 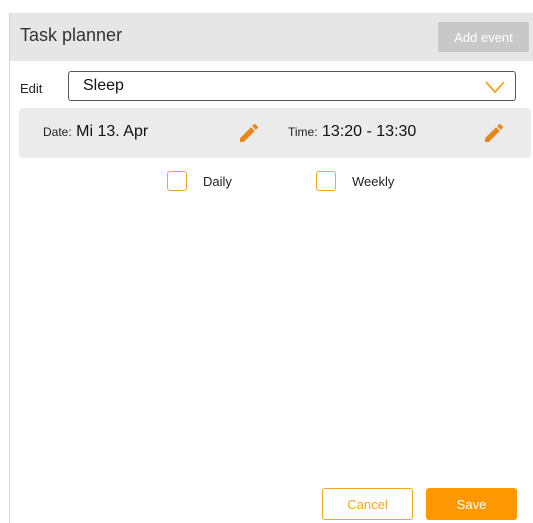 What do you see at coordinates (71, 35) in the screenshot?
I see `page-title: Task planner` at bounding box center [71, 35].